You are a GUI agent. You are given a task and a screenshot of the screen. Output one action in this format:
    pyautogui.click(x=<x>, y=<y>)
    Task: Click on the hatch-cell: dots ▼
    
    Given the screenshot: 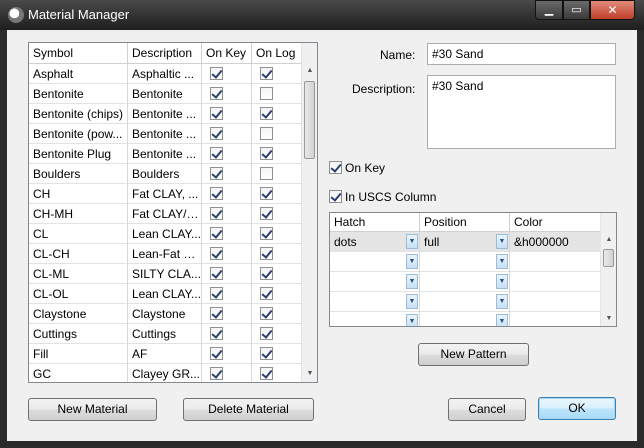 What is the action you would take?
    pyautogui.click(x=375, y=242)
    